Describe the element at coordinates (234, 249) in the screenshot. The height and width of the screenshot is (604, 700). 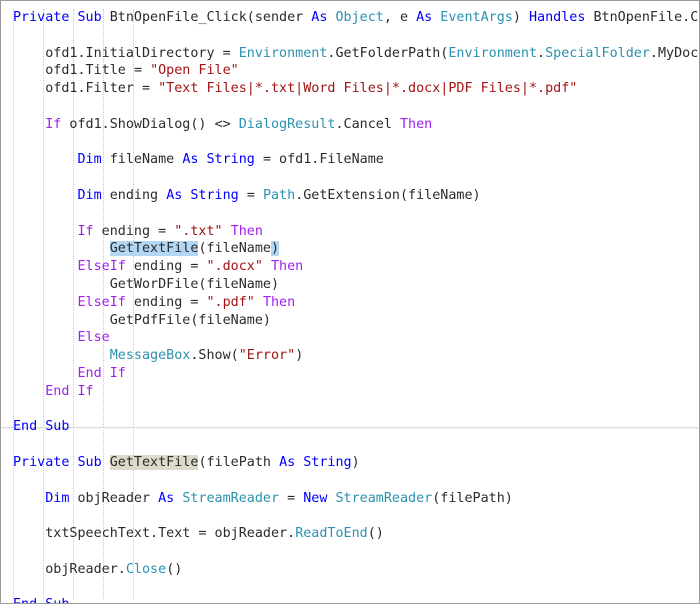
I see `code-token: (fileName` at that location.